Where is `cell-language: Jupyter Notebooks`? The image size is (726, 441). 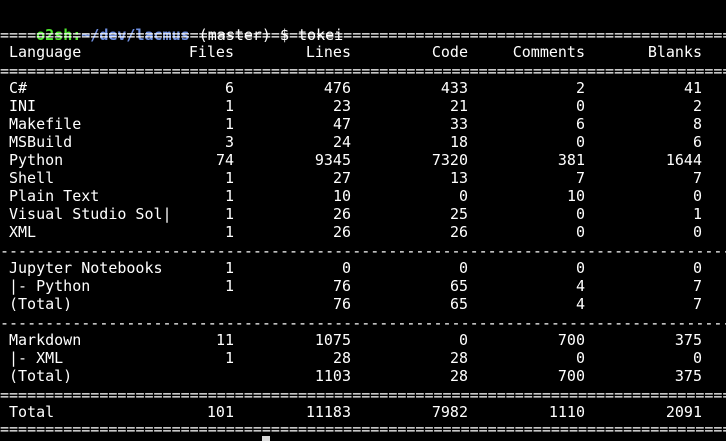 cell-language: Jupyter Notebooks is located at coordinates (86, 268).